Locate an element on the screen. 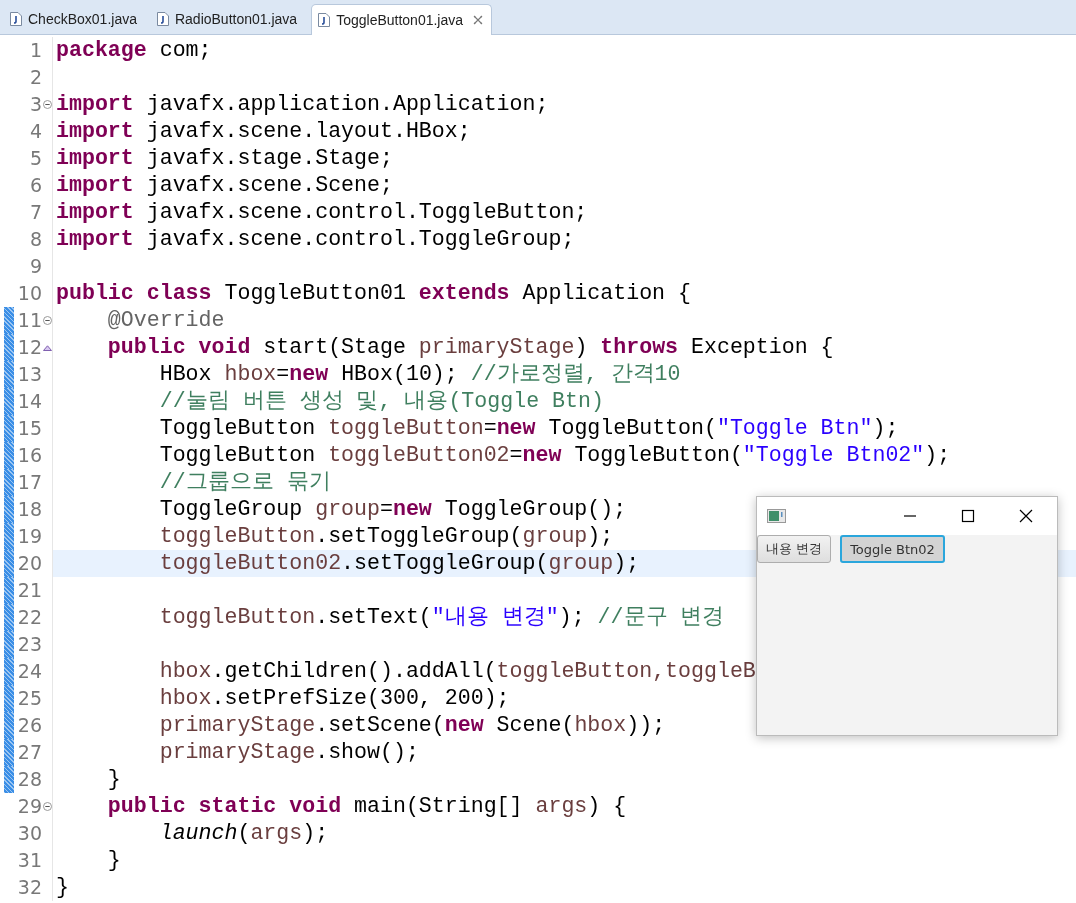  toggle-button: 내용 변경 is located at coordinates (794, 549).